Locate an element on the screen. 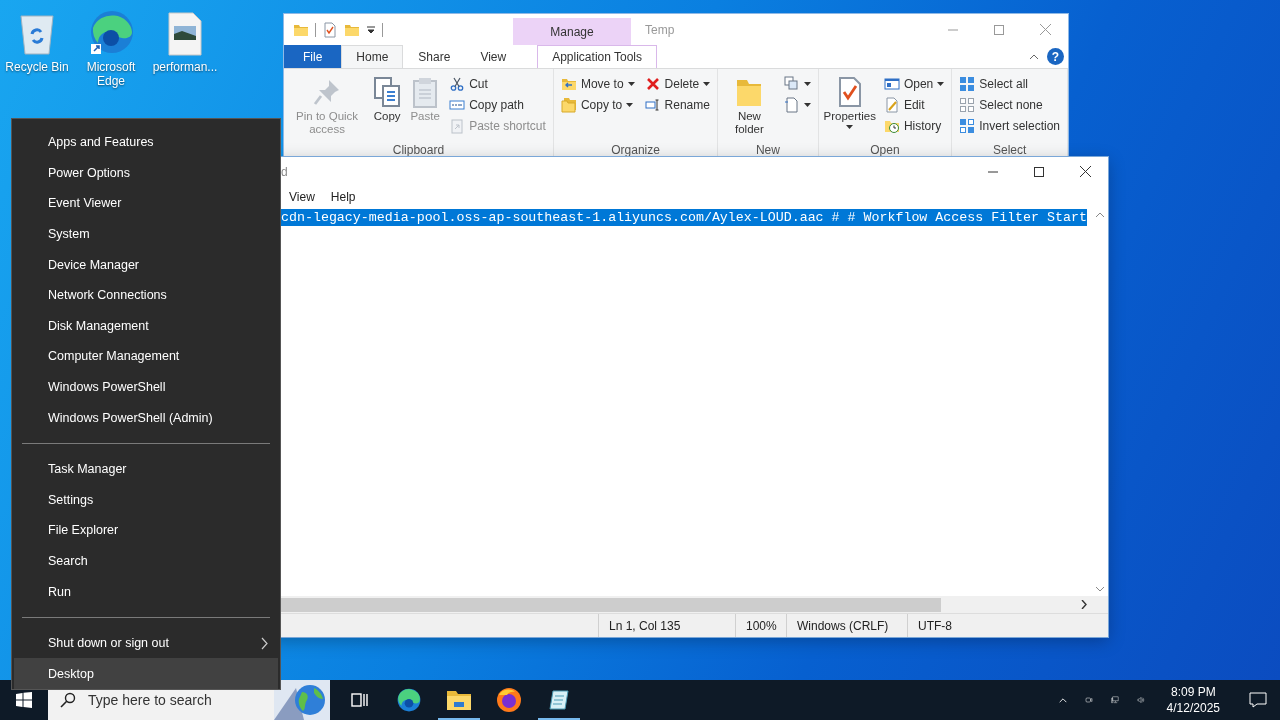 Image resolution: width=1280 pixels, height=720 pixels. help-button: ? is located at coordinates (1055, 56).